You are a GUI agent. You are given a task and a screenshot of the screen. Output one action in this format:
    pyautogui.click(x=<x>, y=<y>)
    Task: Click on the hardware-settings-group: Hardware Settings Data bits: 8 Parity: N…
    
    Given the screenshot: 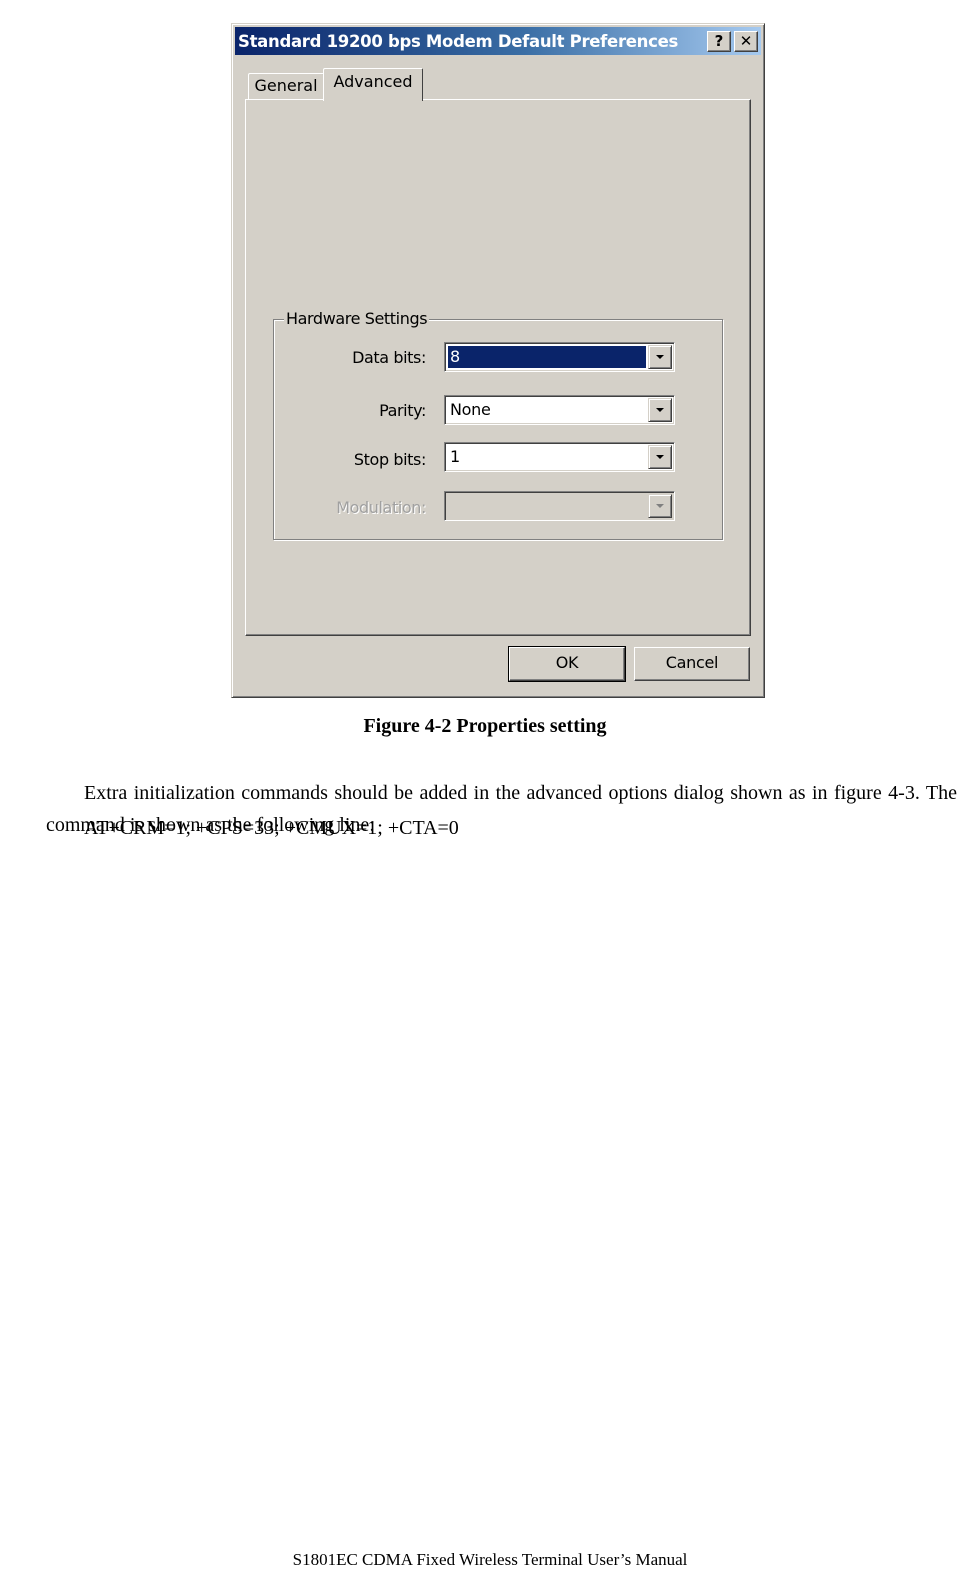 What is the action you would take?
    pyautogui.click(x=498, y=424)
    